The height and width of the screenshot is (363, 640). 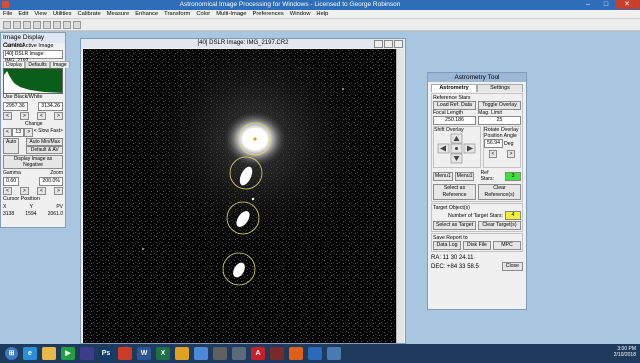 I want to click on gamma-down-button: <, so click(x=7, y=191).